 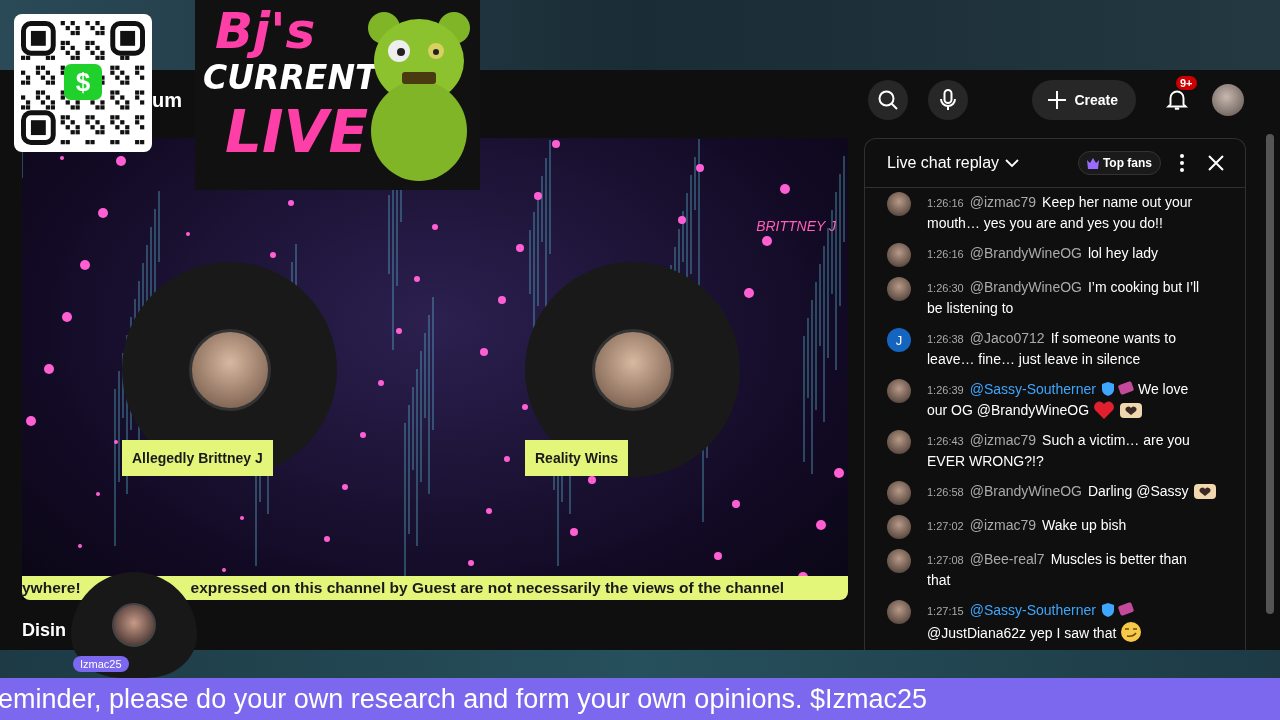 What do you see at coordinates (167, 100) in the screenshot?
I see `page-title-fragment: um` at bounding box center [167, 100].